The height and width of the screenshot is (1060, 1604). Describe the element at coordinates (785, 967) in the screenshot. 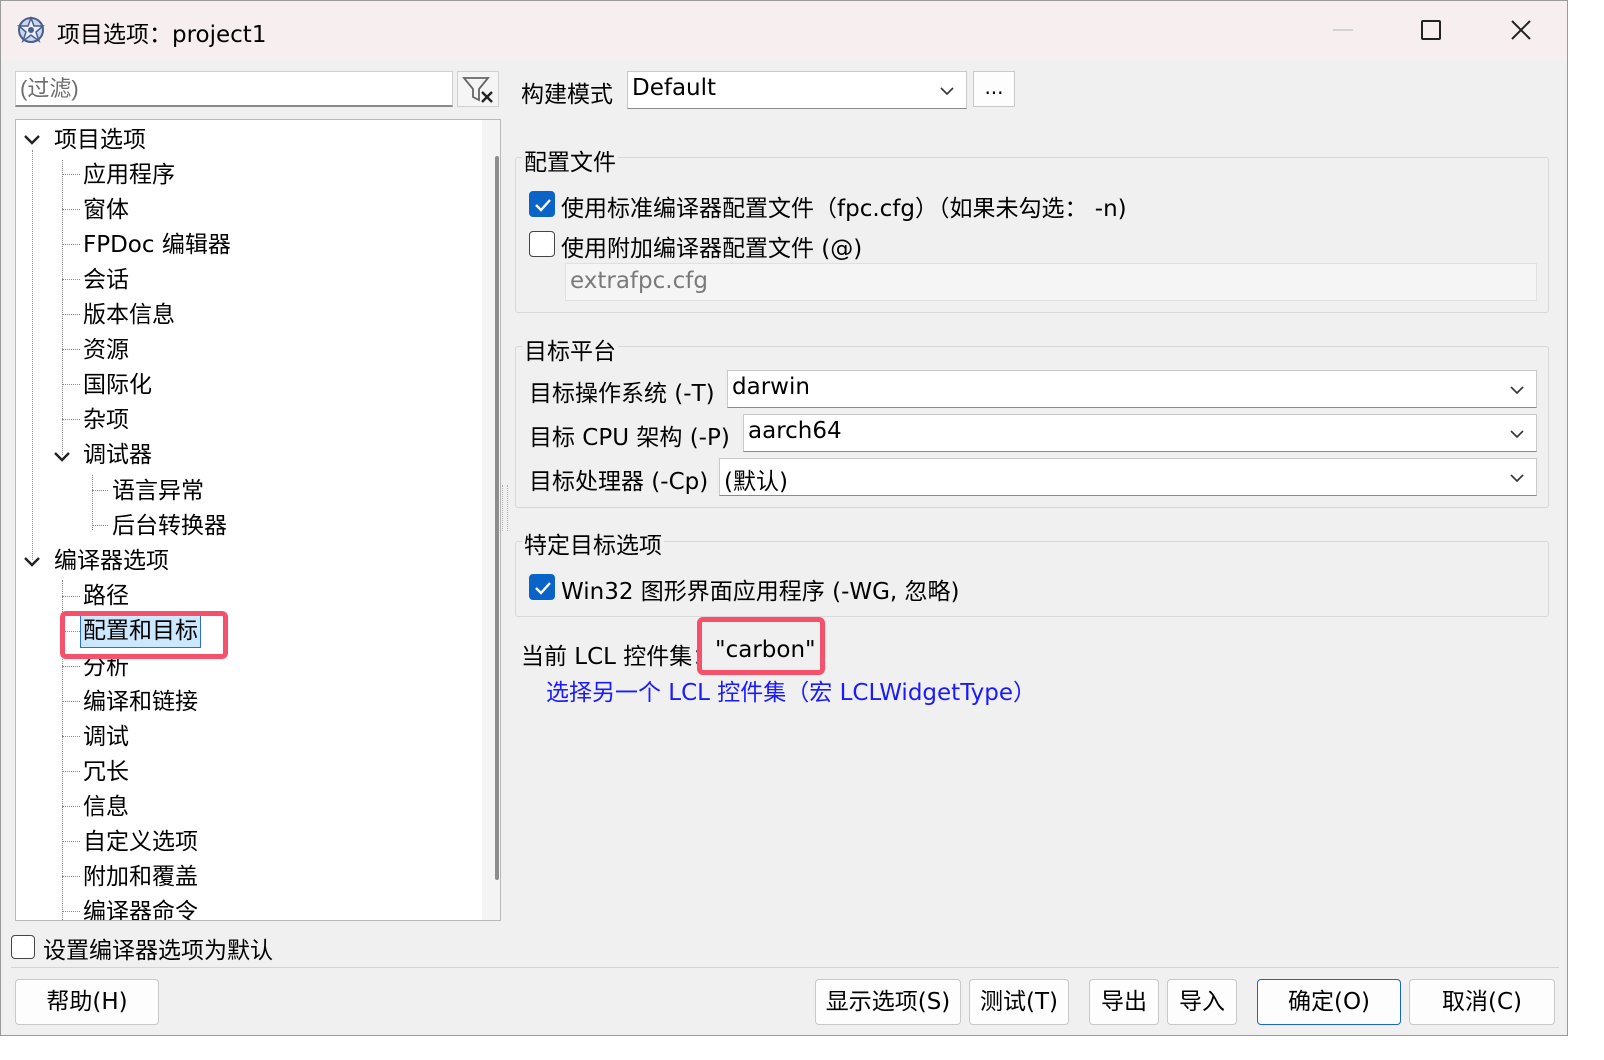

I see `button-bar-separator` at that location.